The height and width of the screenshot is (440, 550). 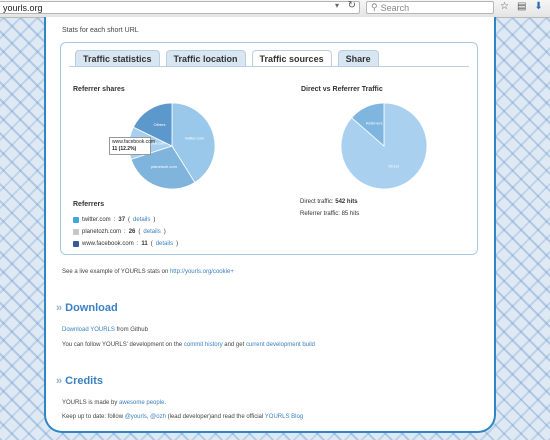 I want to click on tab-divider, so click(x=269, y=66).